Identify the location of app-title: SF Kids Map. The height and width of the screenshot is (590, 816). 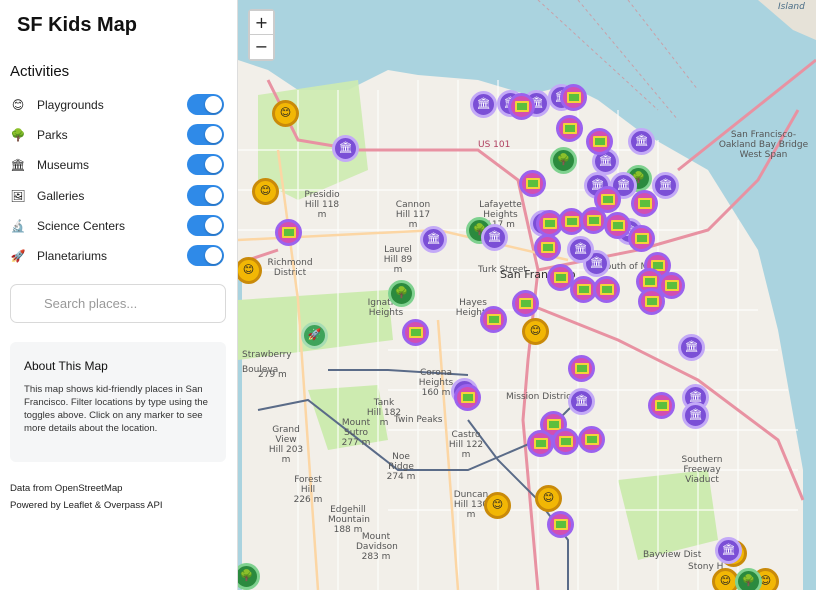
(77, 25).